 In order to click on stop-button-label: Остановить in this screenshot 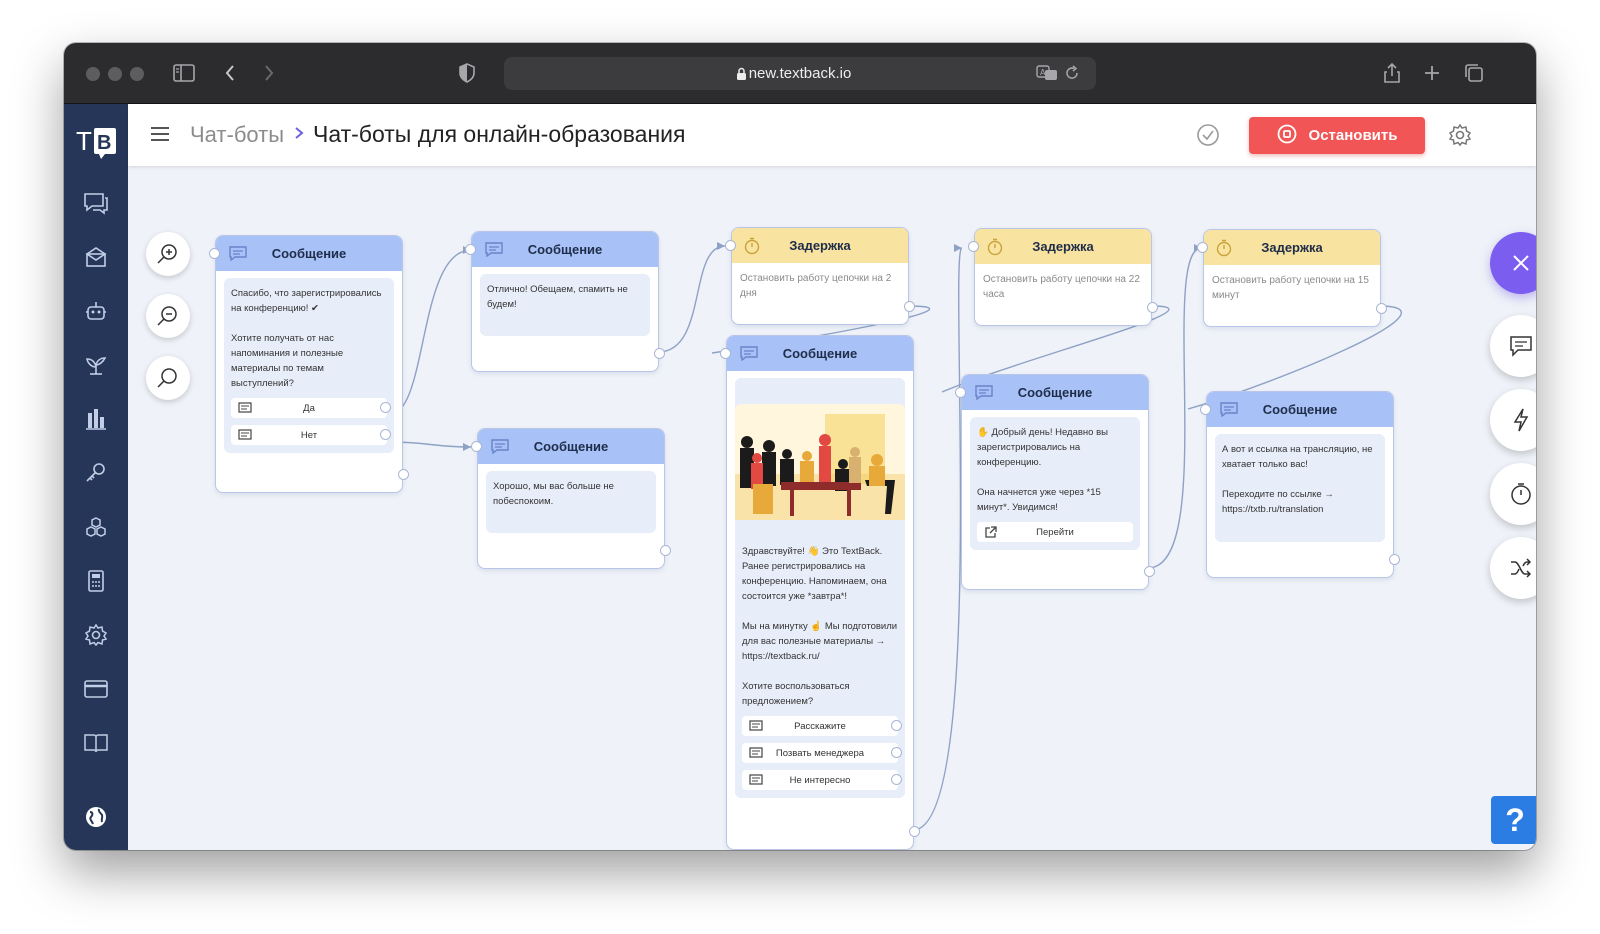, I will do `click(1353, 135)`.